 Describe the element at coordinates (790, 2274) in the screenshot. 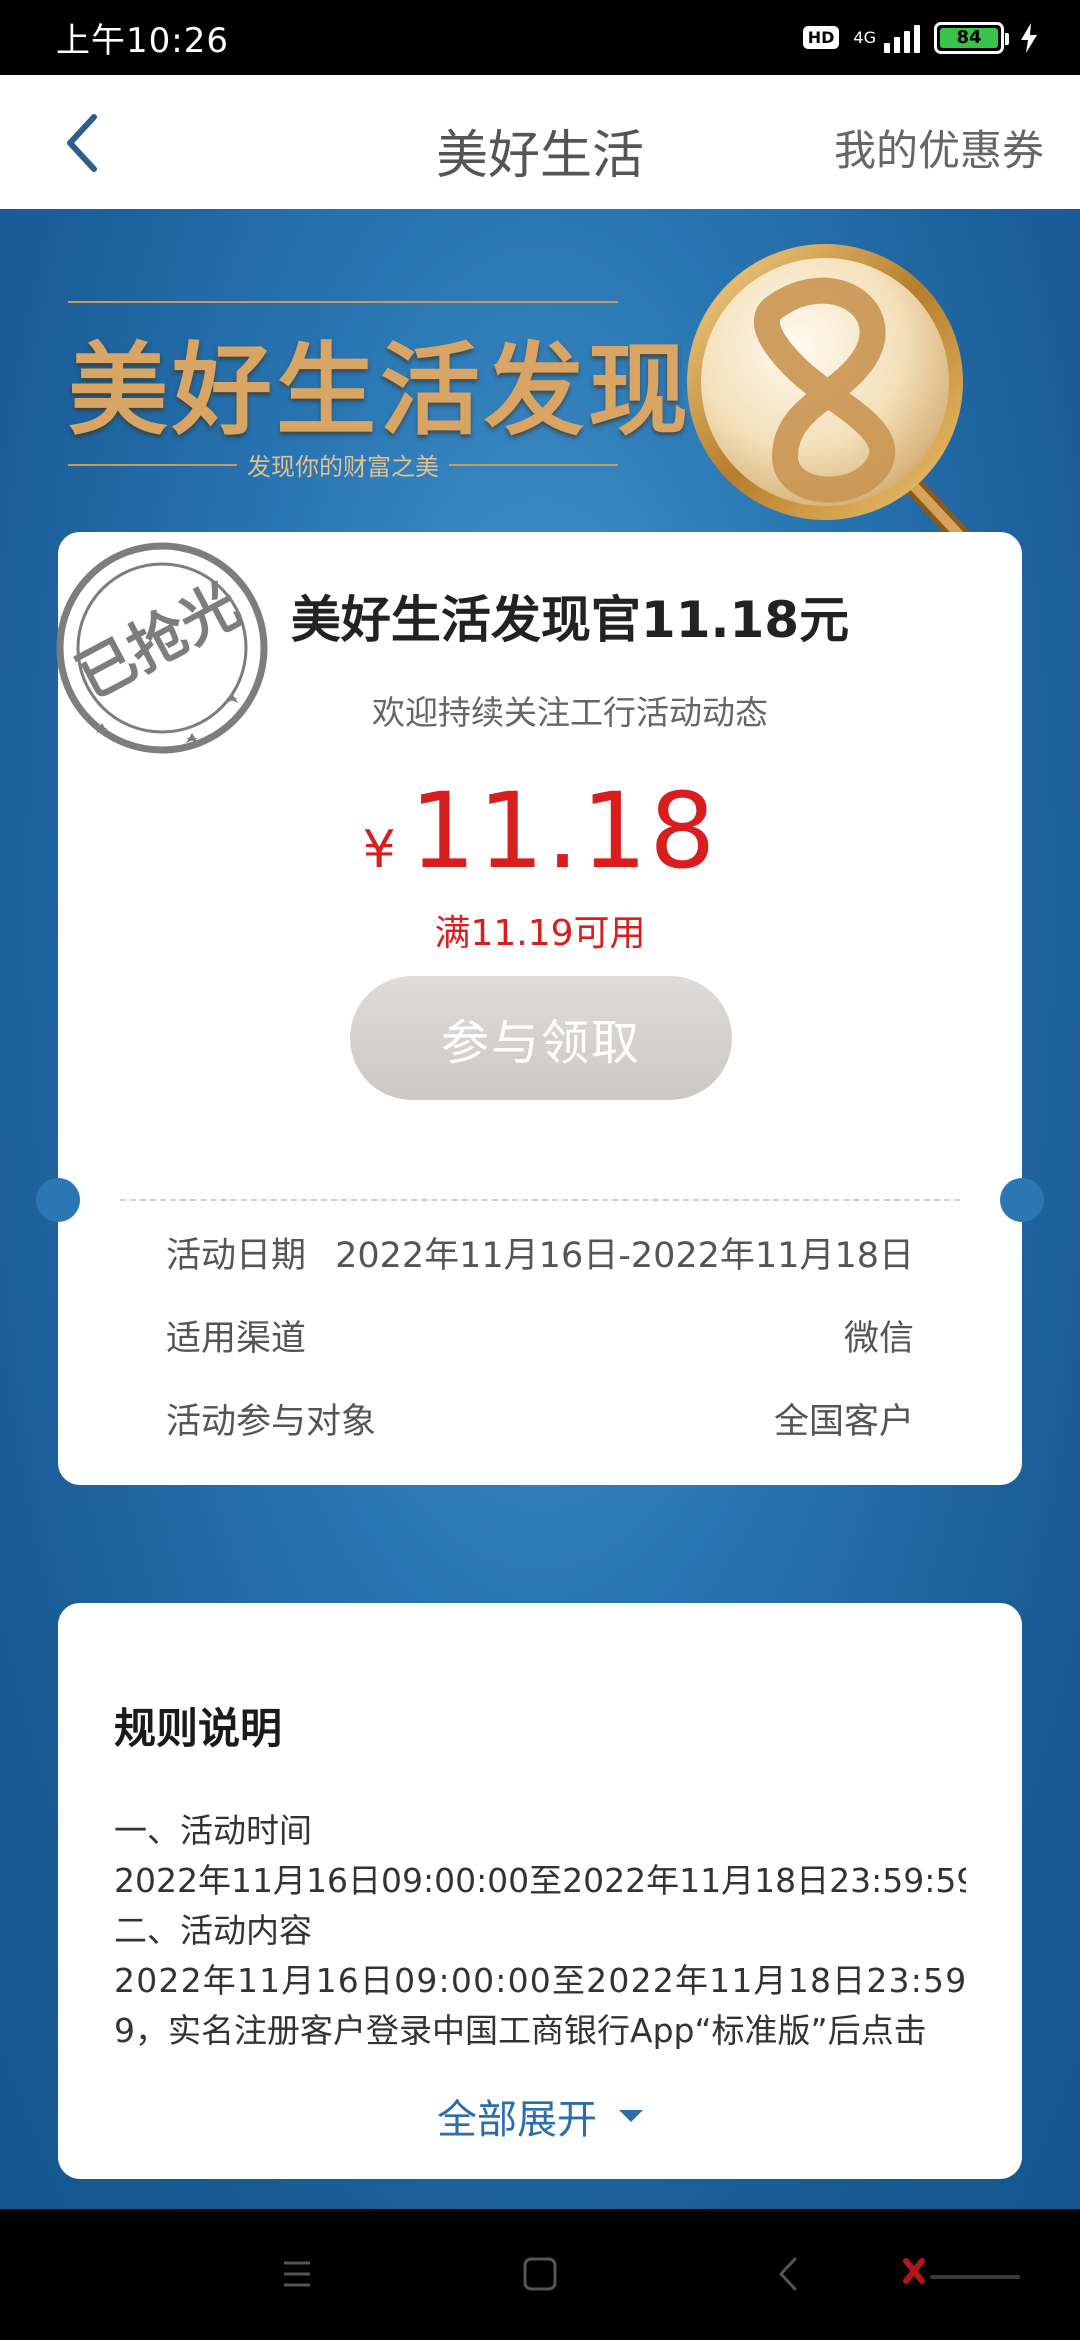

I see `nav-back-icon` at that location.